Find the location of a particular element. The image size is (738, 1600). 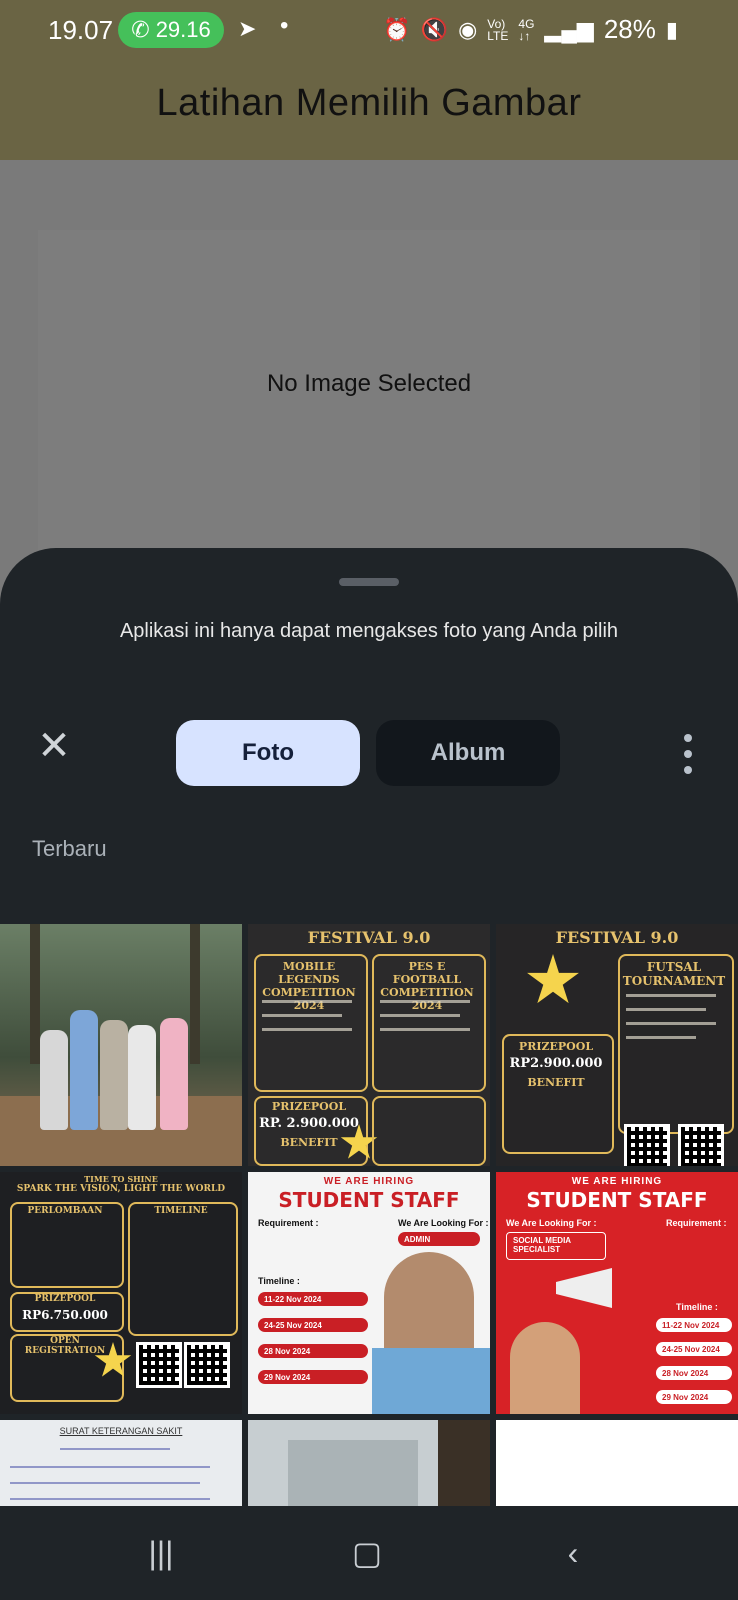

close-icon: ✕ is located at coordinates (54, 746).